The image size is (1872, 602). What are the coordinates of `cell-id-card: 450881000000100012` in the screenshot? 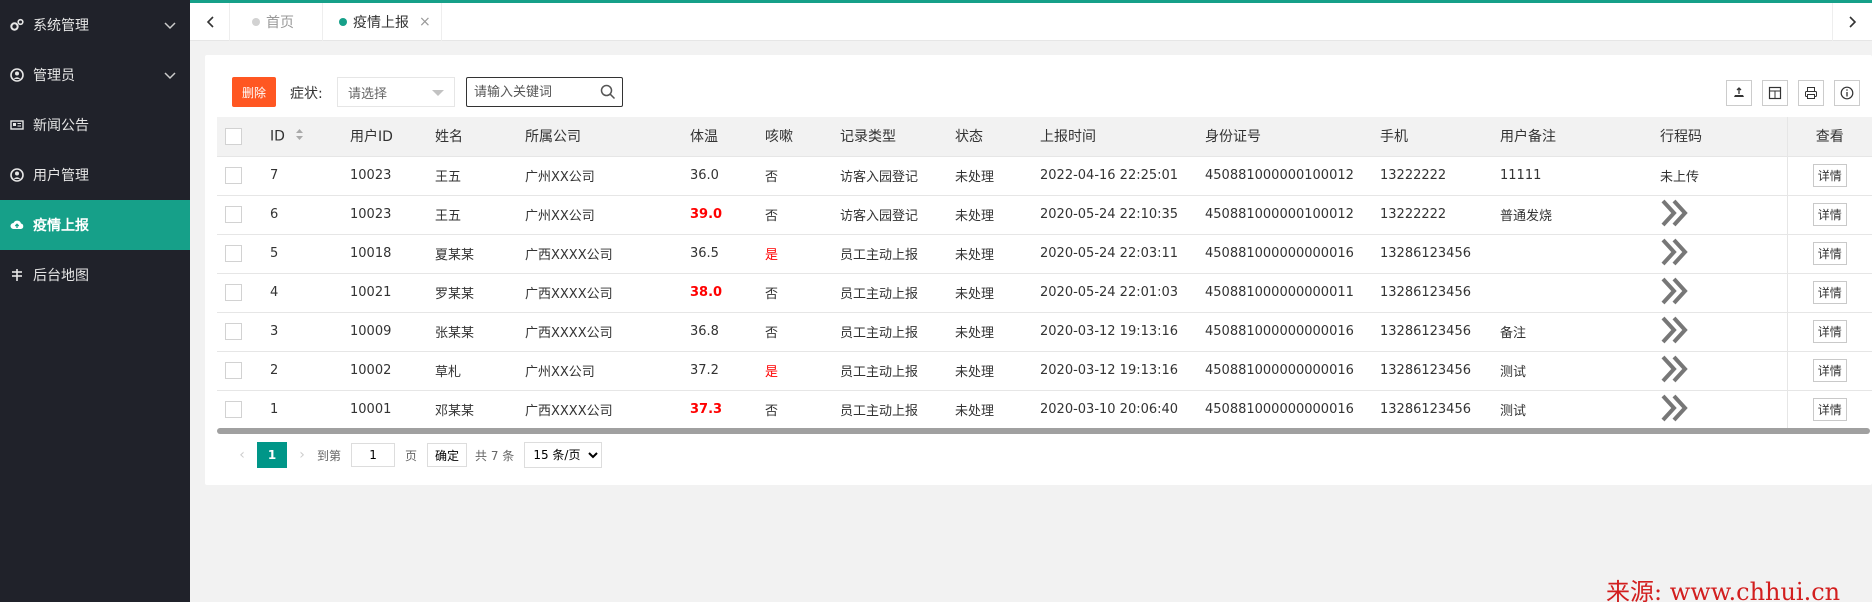 It's located at (1284, 215).